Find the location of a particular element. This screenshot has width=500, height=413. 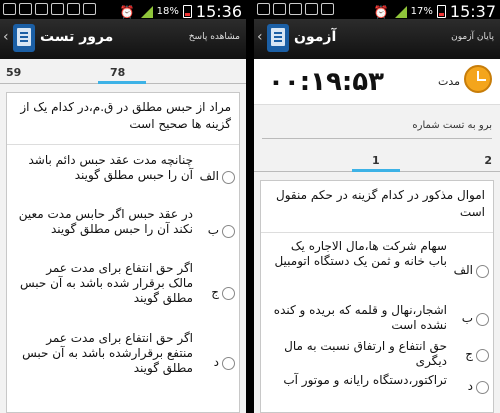

question-tabs: 2 1 is located at coordinates (377, 161).